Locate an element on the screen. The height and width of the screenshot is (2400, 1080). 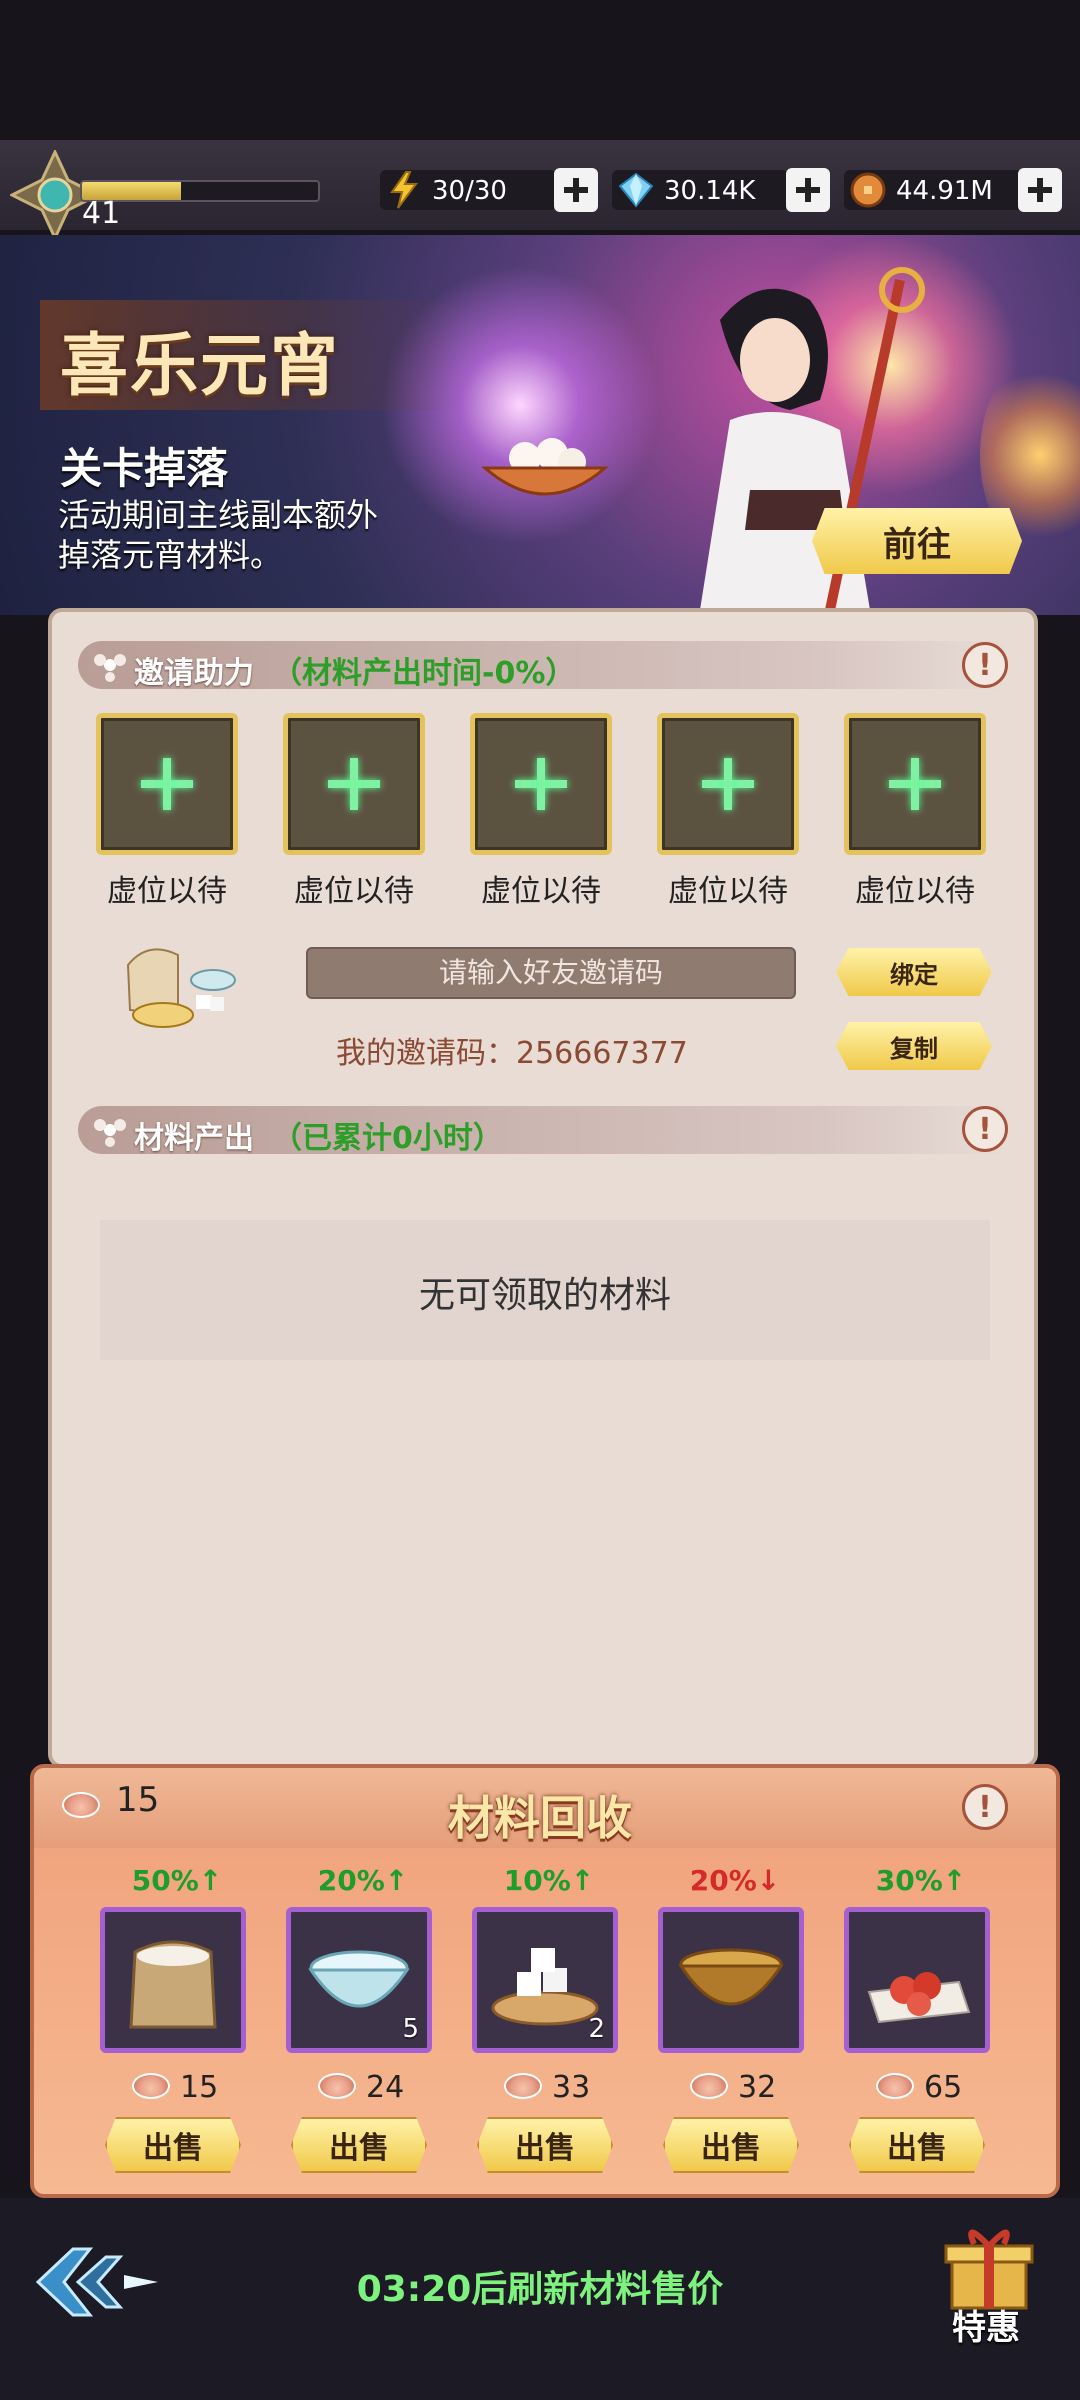
price-change-rate: 50%↑ is located at coordinates (177, 1880).